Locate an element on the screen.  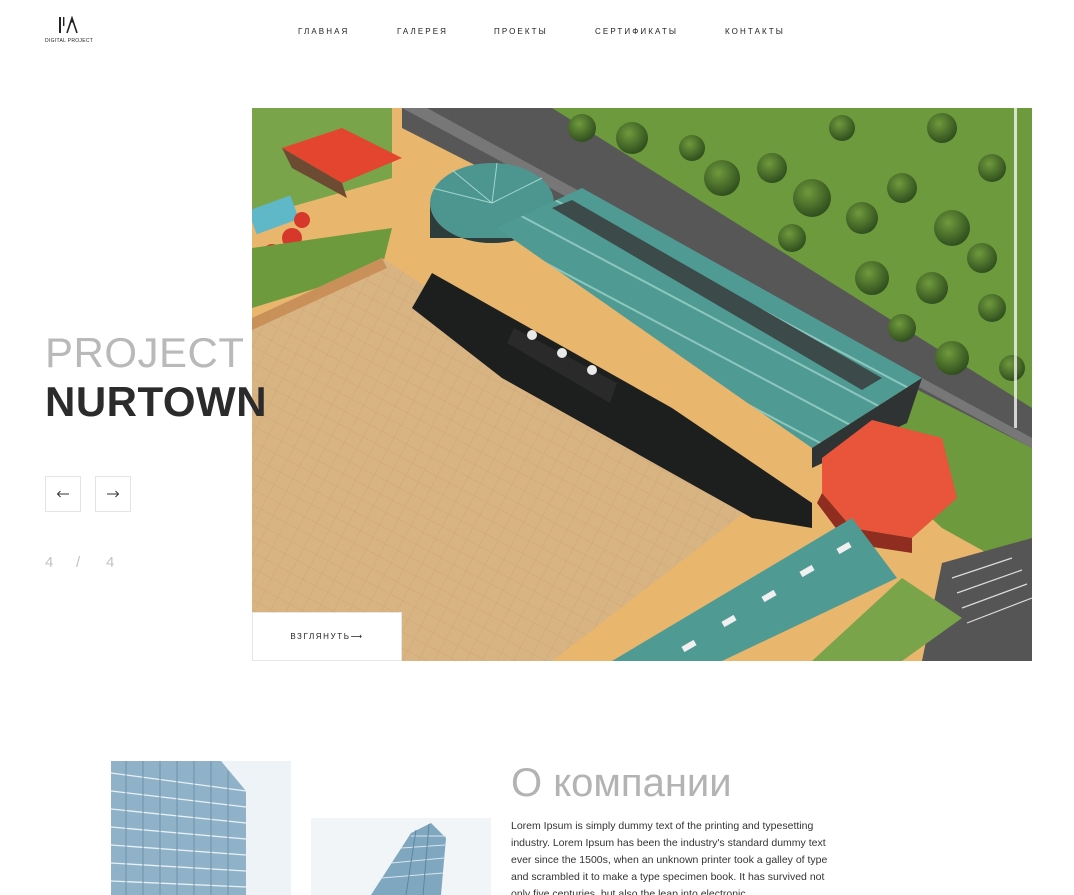
nav-item-home: ГЛАВНАЯ is located at coordinates (323, 31).